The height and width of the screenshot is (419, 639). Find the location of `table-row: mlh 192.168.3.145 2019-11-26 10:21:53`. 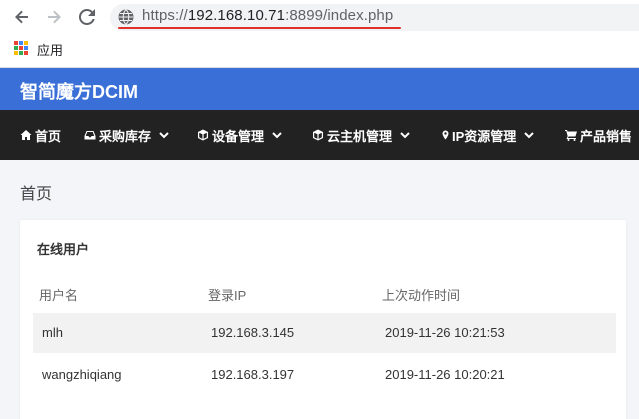

table-row: mlh 192.168.3.145 2019-11-26 10:21:53 is located at coordinates (324, 333).